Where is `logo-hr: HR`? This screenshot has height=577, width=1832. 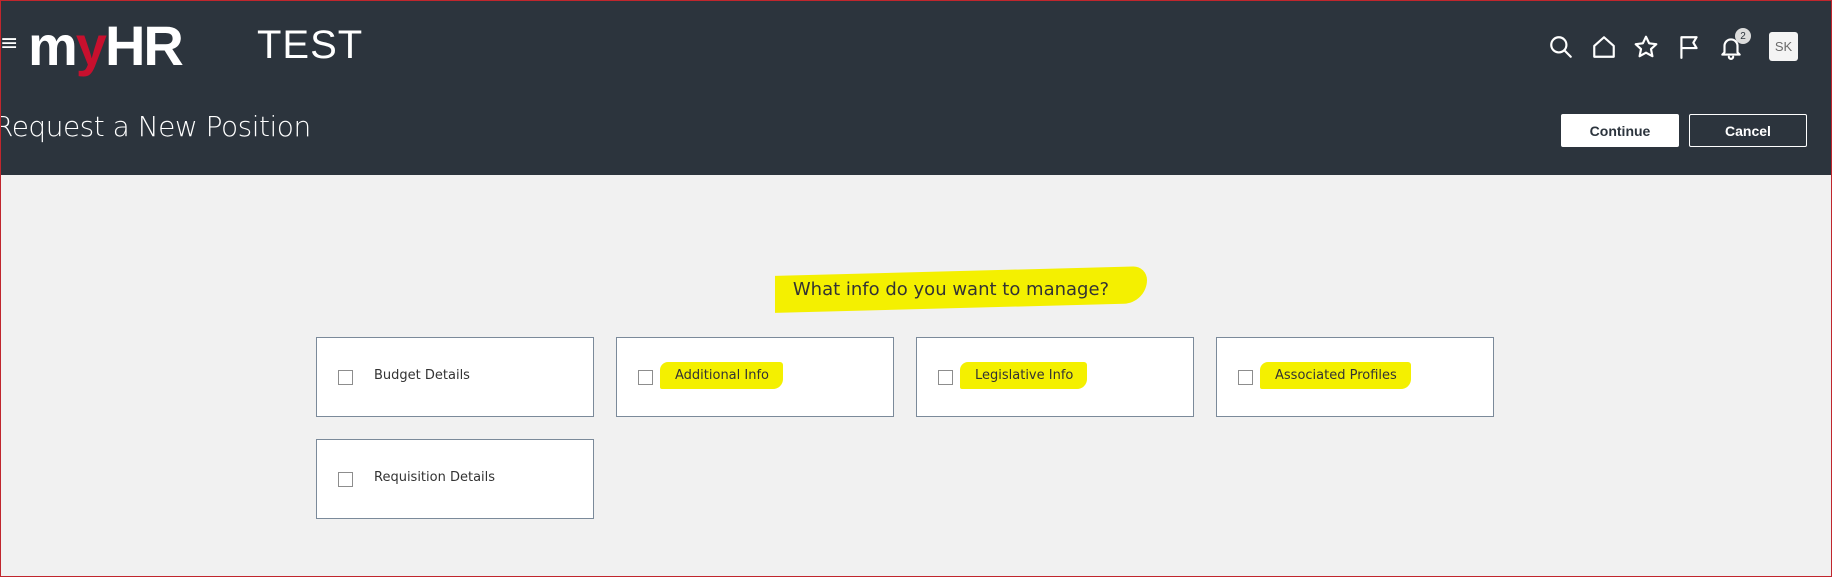 logo-hr: HR is located at coordinates (144, 45).